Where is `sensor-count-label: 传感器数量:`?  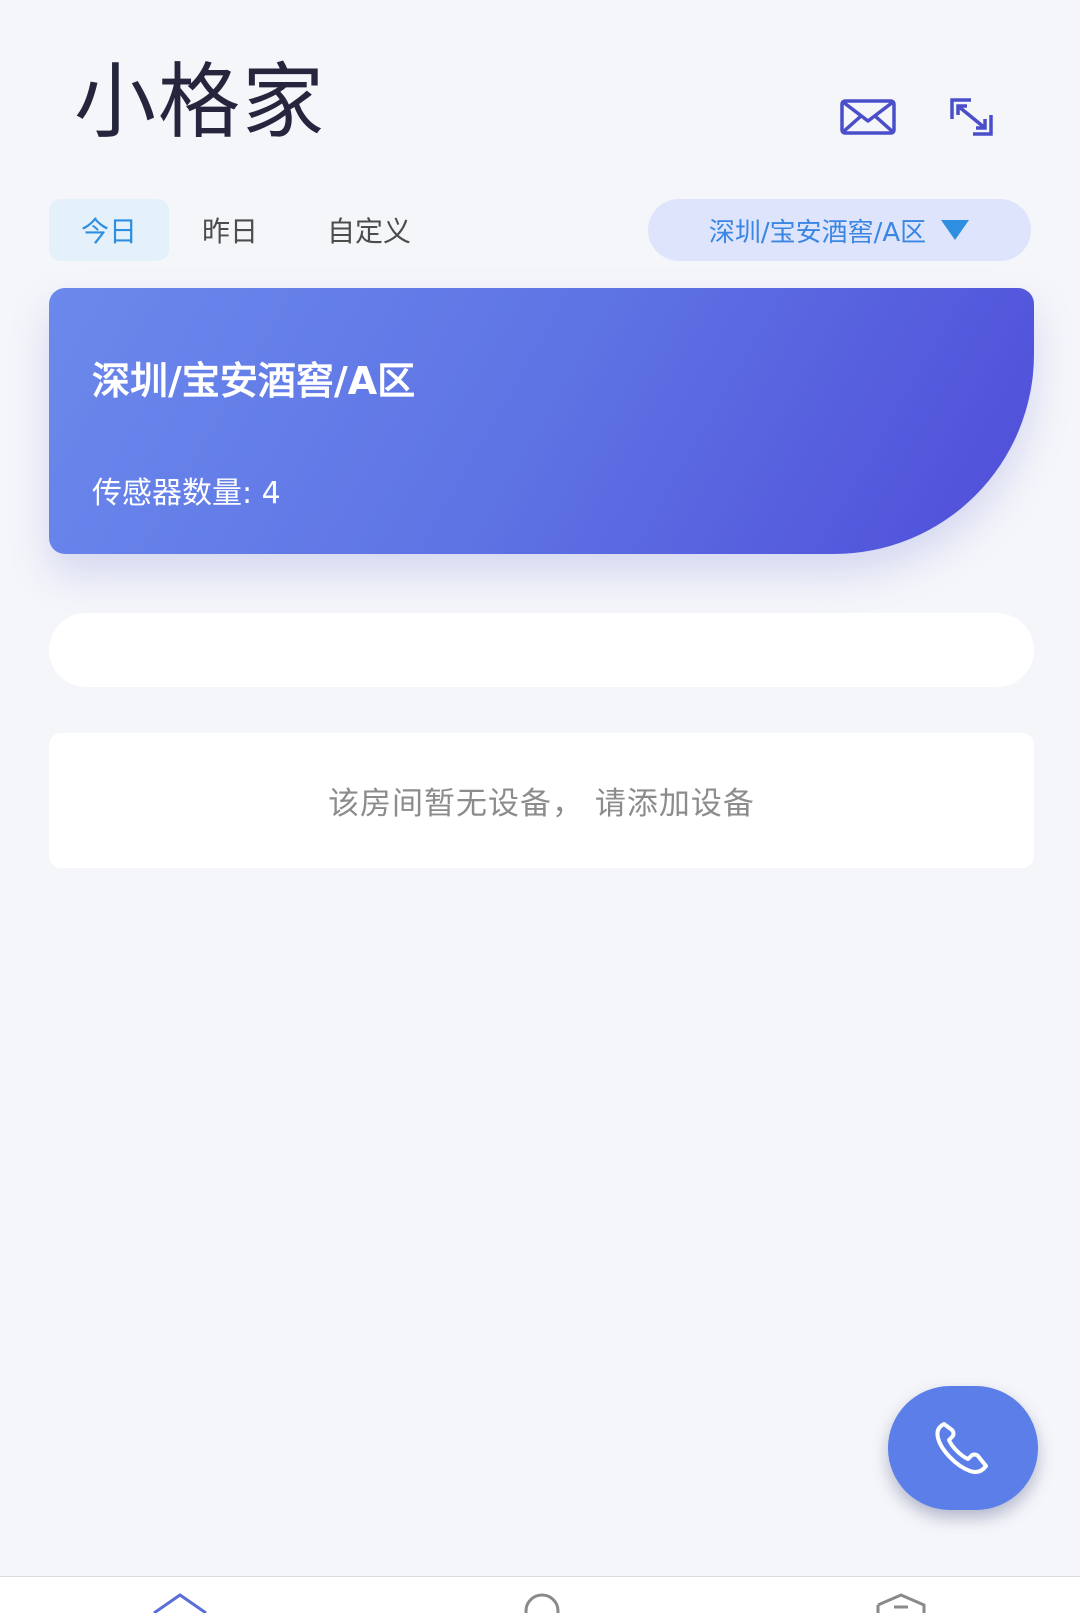 sensor-count-label: 传感器数量: is located at coordinates (172, 493).